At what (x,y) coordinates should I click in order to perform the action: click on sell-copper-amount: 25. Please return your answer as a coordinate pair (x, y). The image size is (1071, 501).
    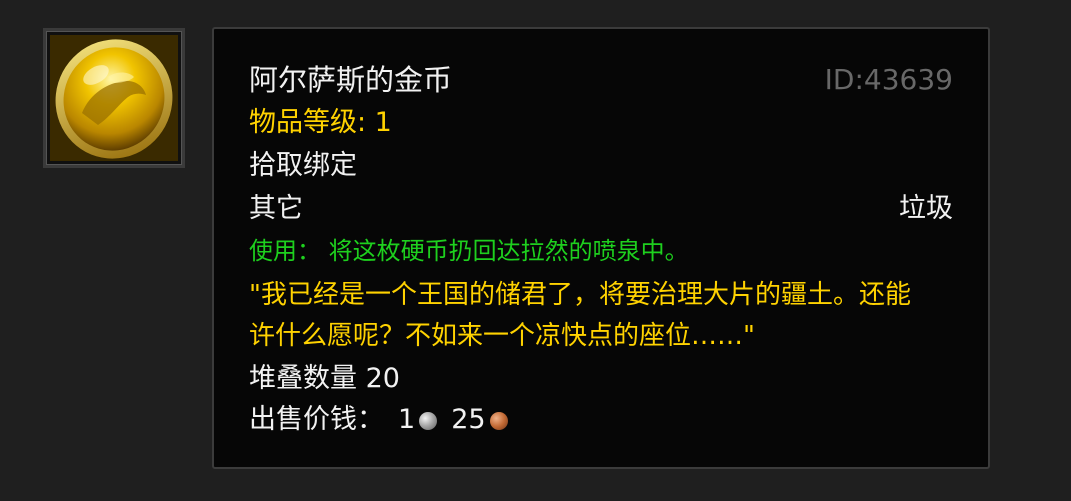
    Looking at the image, I should click on (468, 419).